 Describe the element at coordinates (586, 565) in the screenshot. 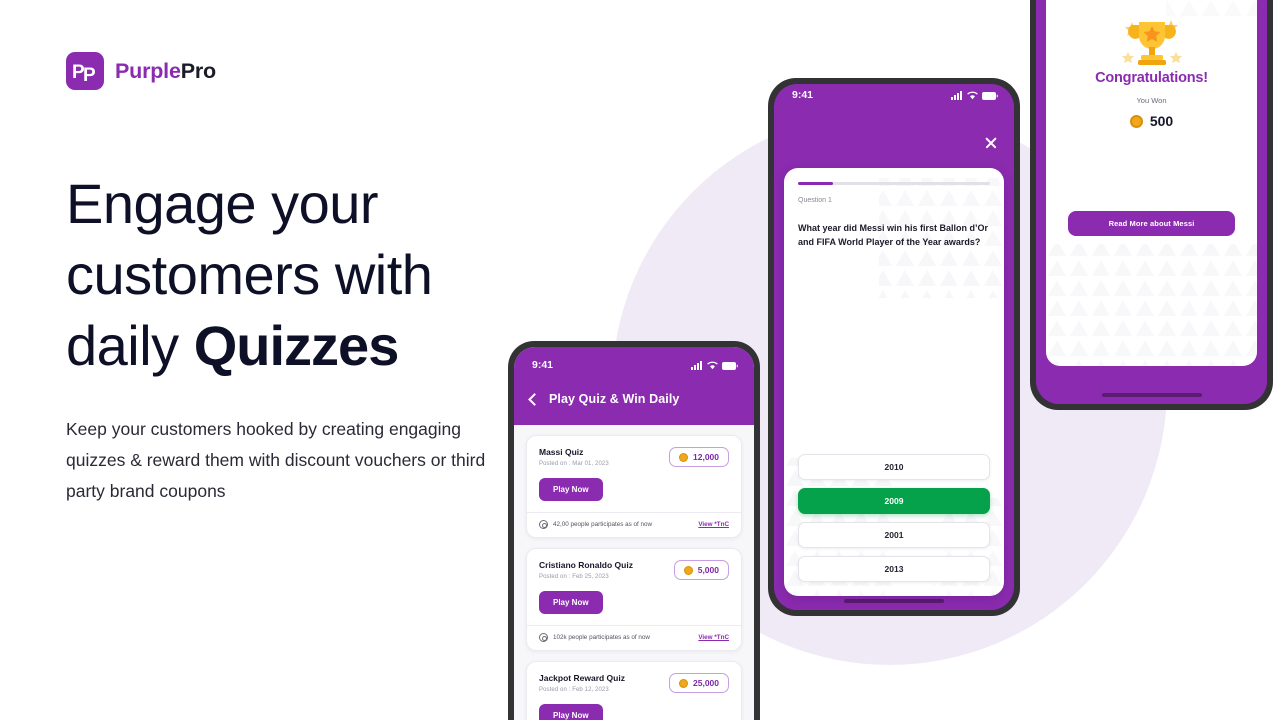

I see `quiz-card-name: Cristiano Ronaldo Quiz` at that location.